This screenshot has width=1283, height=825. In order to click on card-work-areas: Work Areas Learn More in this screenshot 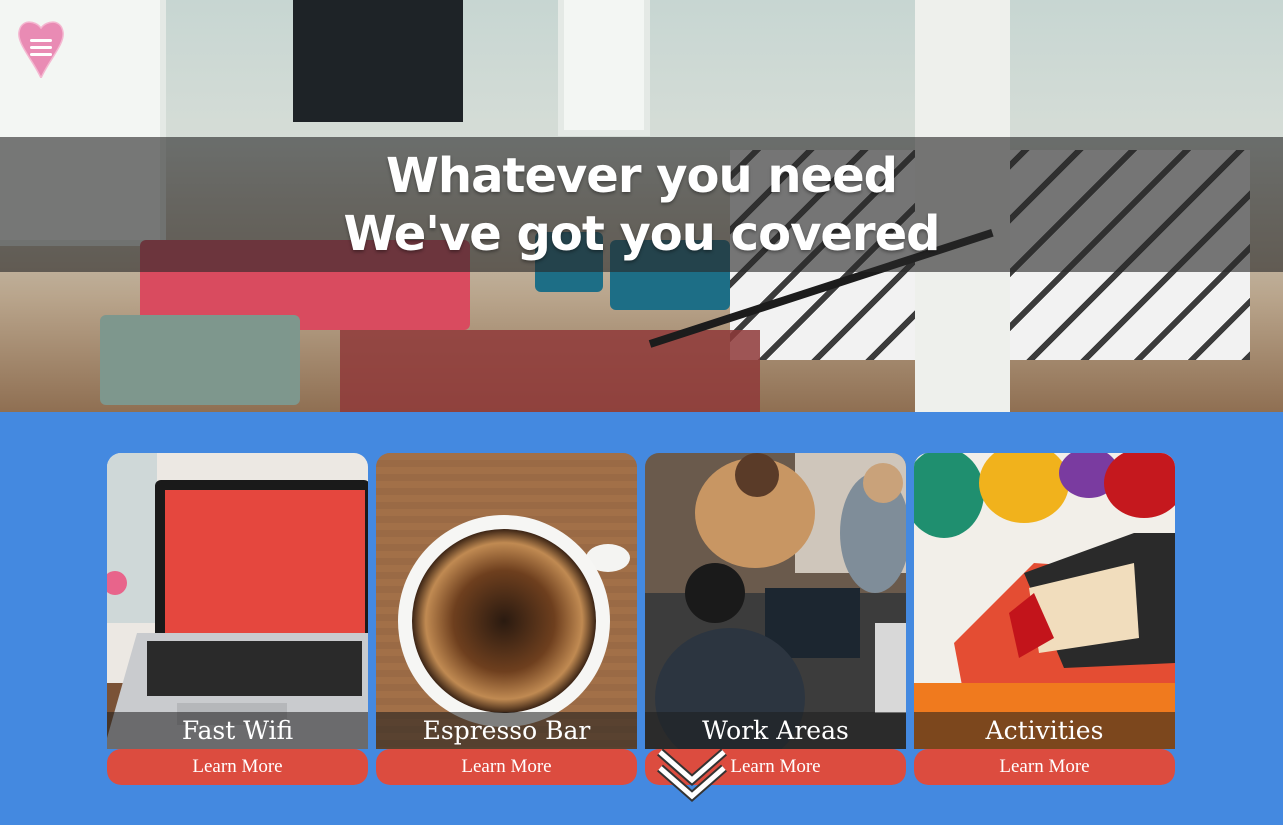, I will do `click(775, 619)`.